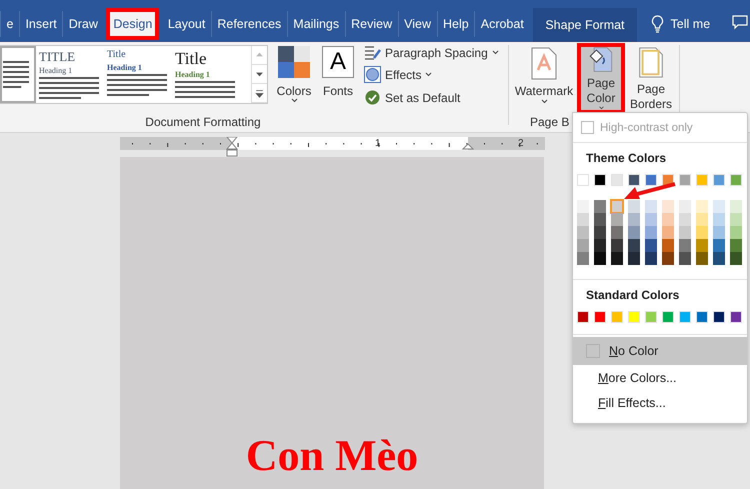 This screenshot has width=750, height=489. I want to click on ribbon-command: Set as Default, so click(434, 97).